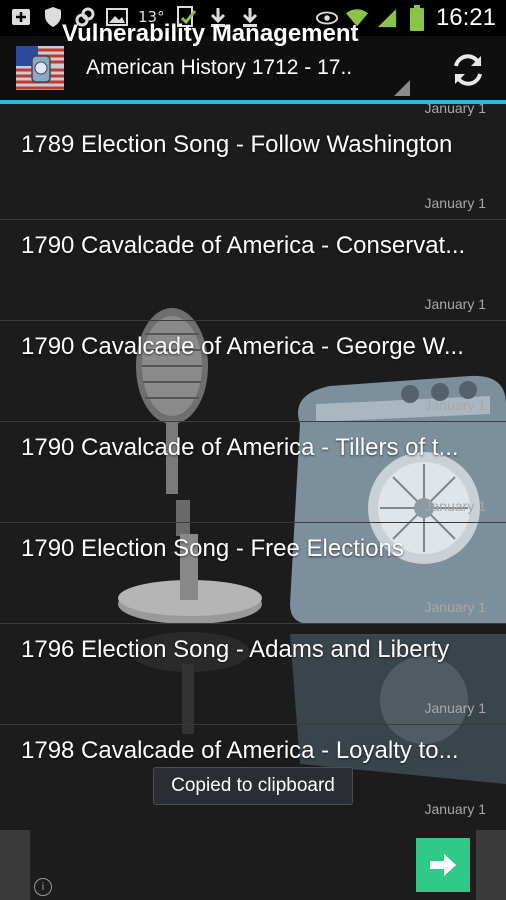 This screenshot has height=900, width=506. I want to click on clipboard-toast: Copied to clipboard, so click(253, 786).